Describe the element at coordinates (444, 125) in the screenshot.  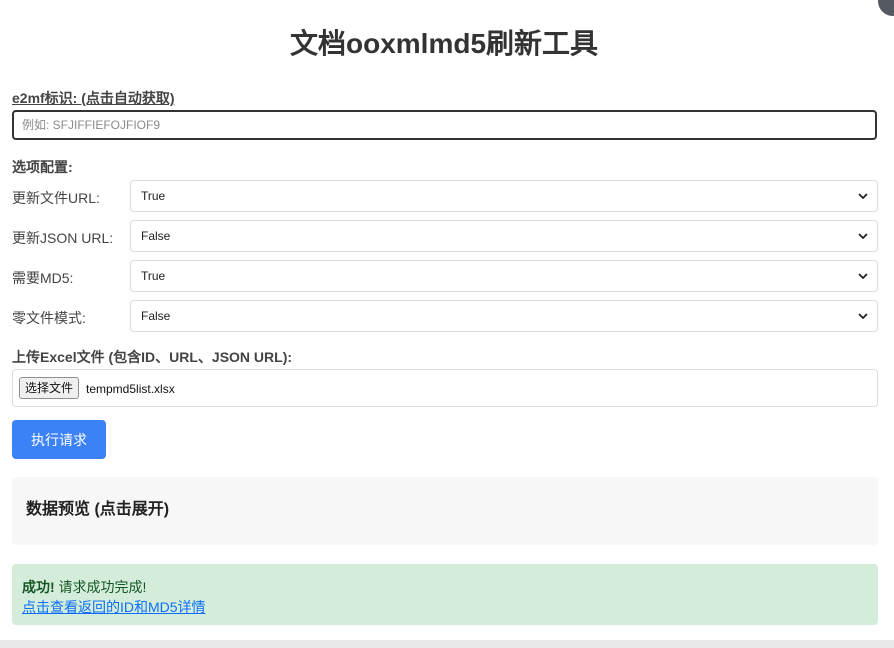
I see `e2mf-input` at that location.